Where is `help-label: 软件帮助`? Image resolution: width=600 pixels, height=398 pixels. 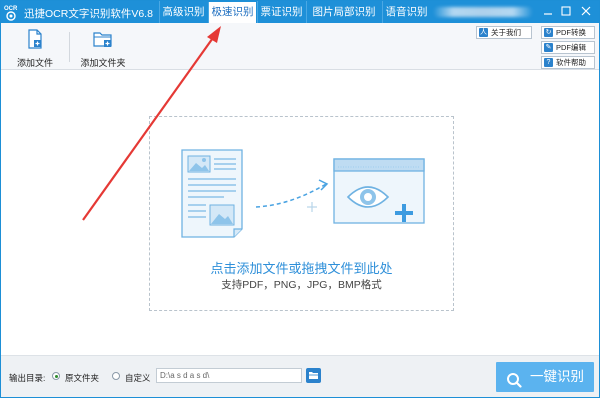 help-label: 软件帮助 is located at coordinates (571, 62).